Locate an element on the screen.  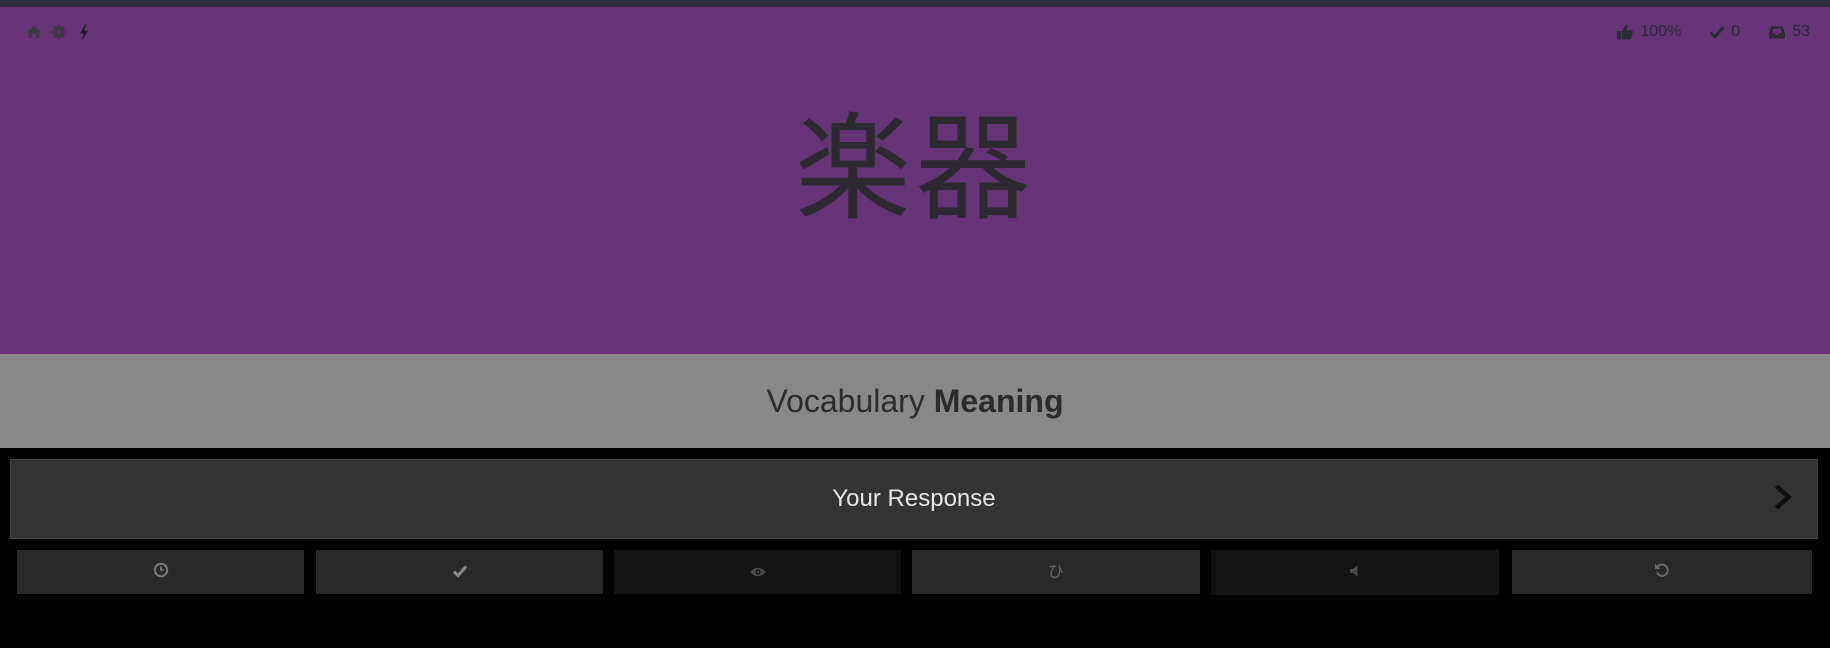
answer-input is located at coordinates (914, 499).